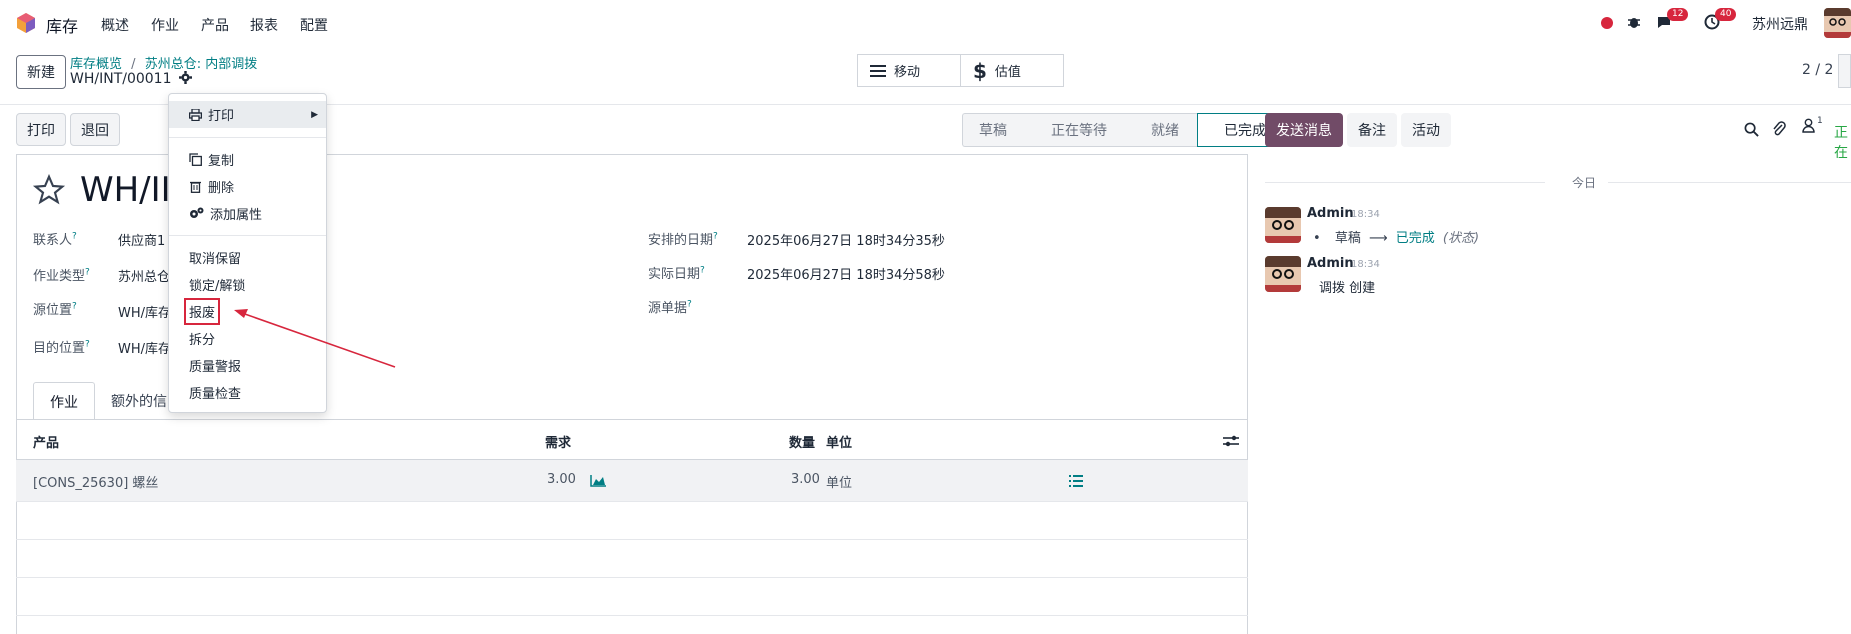 This screenshot has height=634, width=1851. What do you see at coordinates (41, 129) in the screenshot?
I see `print-button: 打印` at bounding box center [41, 129].